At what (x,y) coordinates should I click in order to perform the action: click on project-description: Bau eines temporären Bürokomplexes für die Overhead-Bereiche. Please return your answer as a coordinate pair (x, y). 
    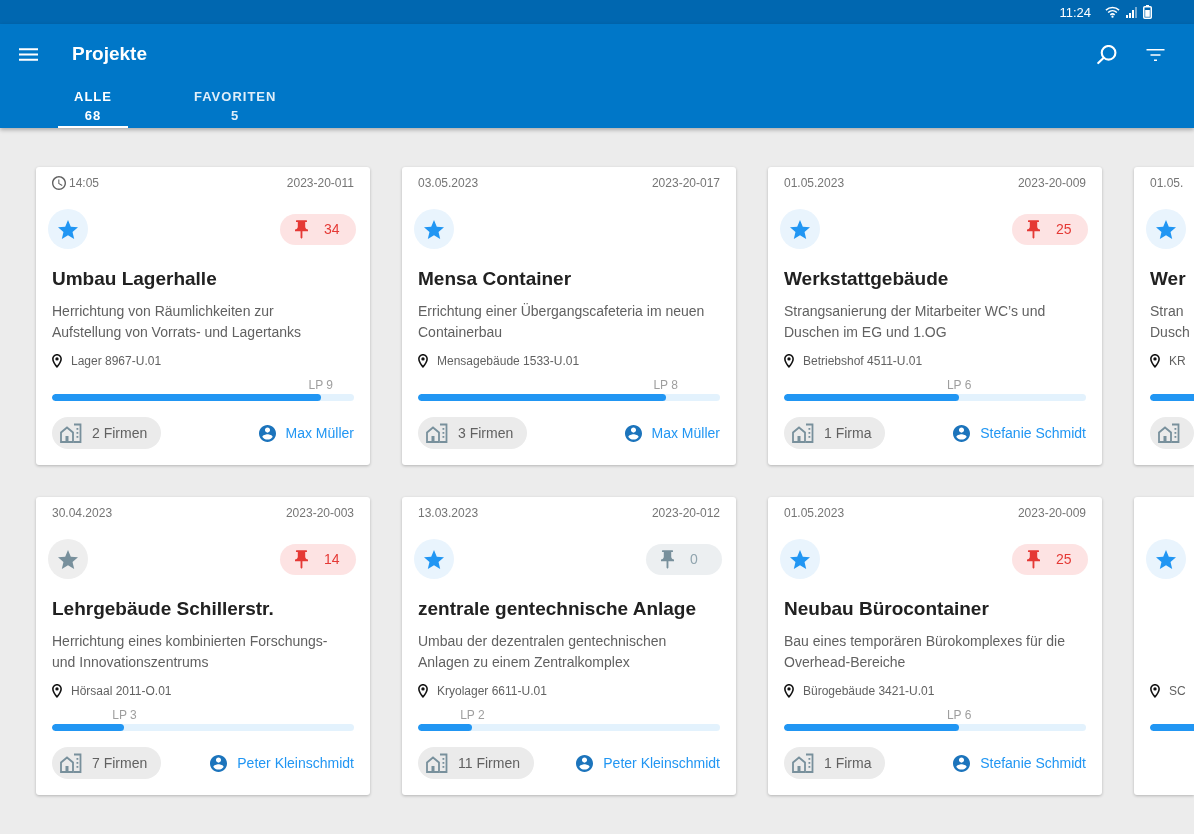
    Looking at the image, I should click on (925, 652).